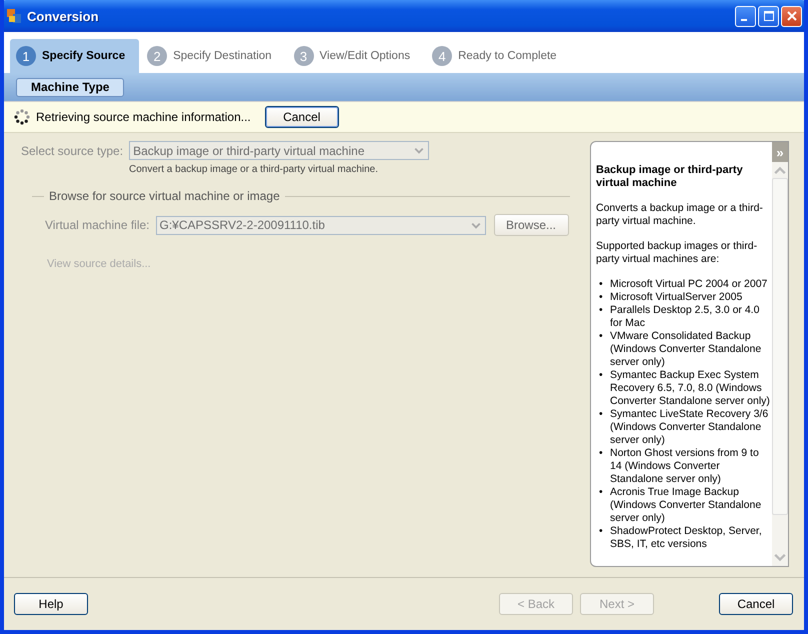 The height and width of the screenshot is (634, 808). I want to click on help-button: Help, so click(51, 604).